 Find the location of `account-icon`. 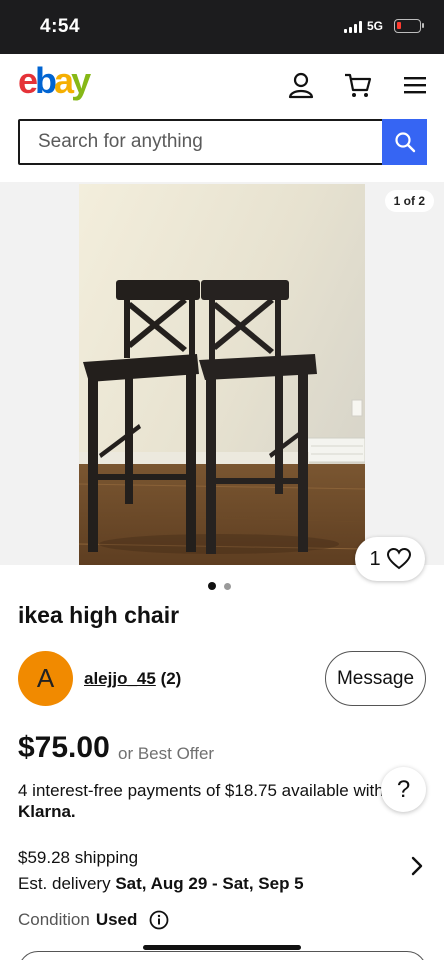

account-icon is located at coordinates (301, 85).